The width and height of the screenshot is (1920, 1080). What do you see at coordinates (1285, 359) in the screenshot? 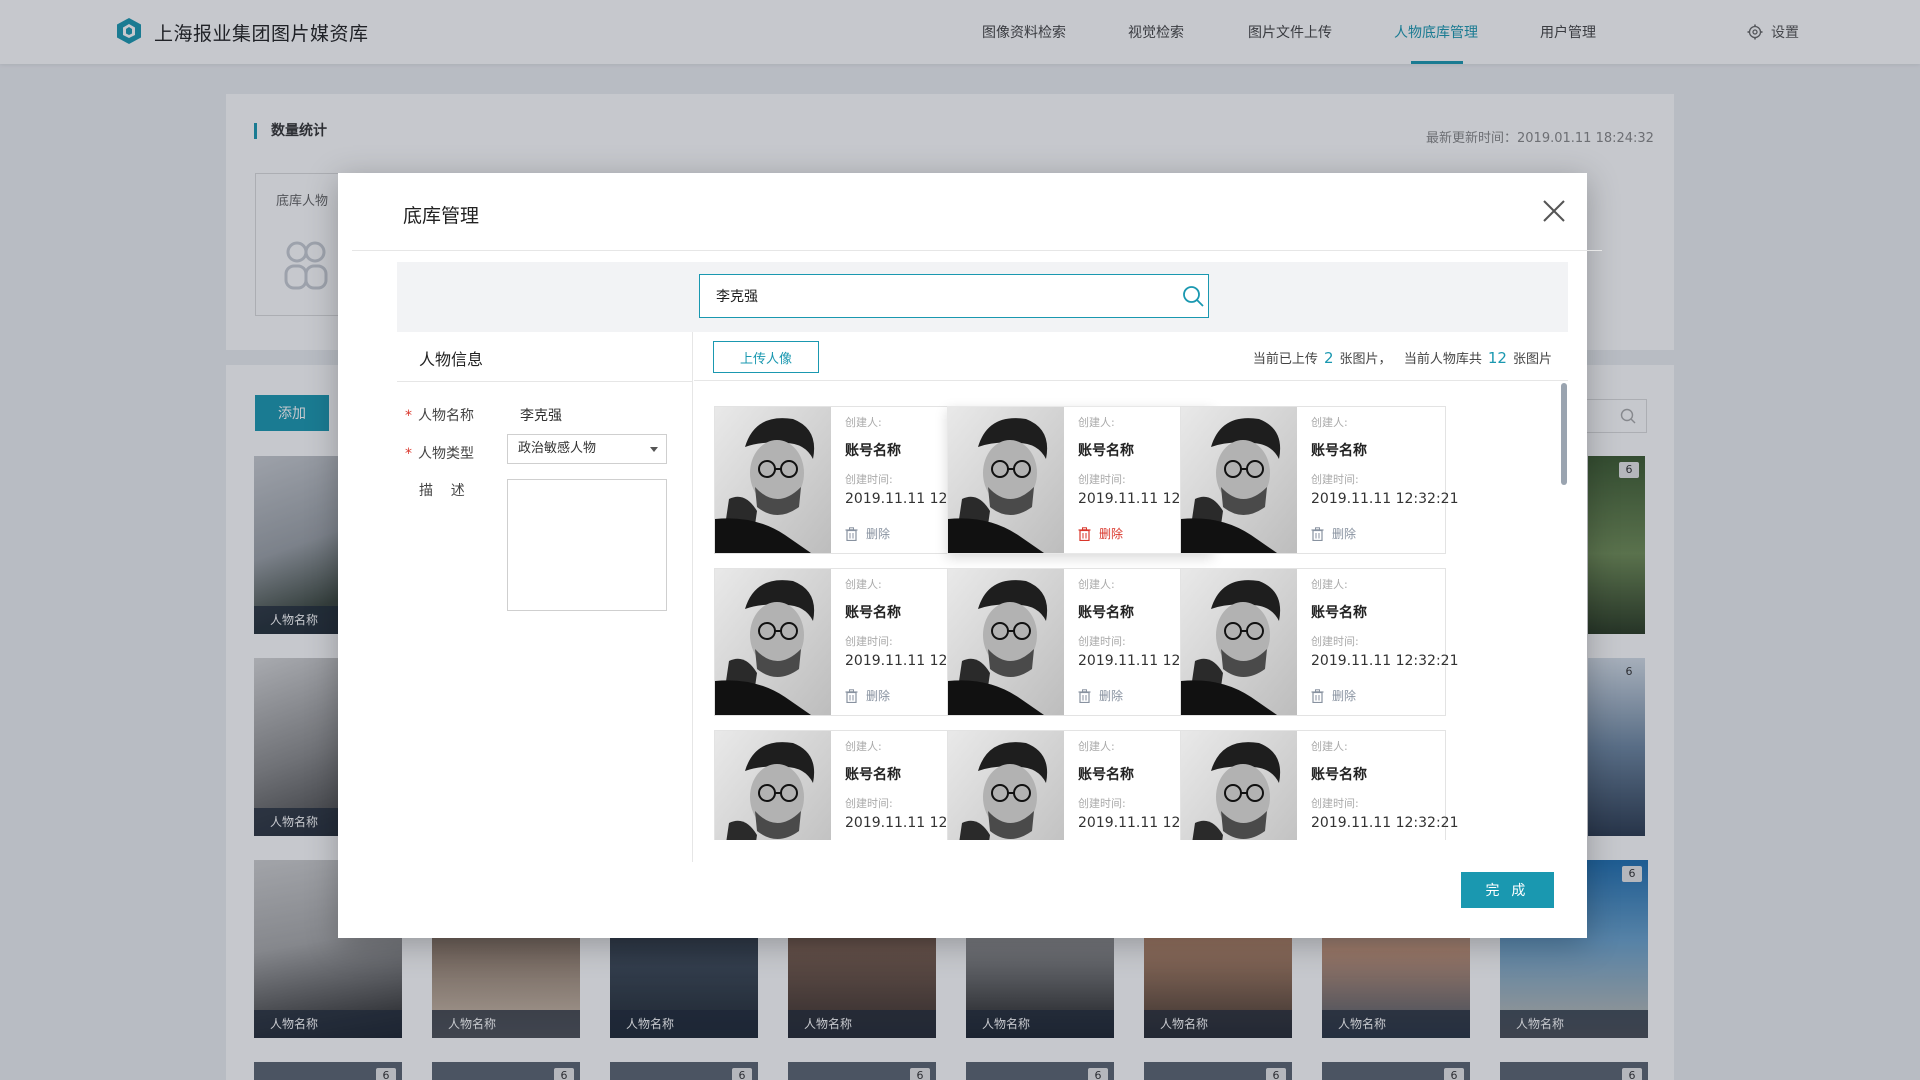
I see `count-prefix: 当前已上传` at bounding box center [1285, 359].